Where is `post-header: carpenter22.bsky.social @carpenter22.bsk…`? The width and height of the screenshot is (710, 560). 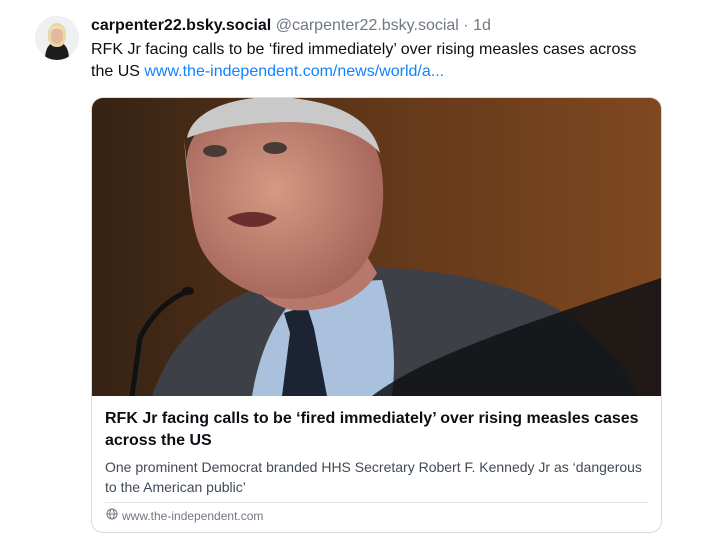
post-header: carpenter22.bsky.social @carpenter22.bsk… is located at coordinates (378, 26).